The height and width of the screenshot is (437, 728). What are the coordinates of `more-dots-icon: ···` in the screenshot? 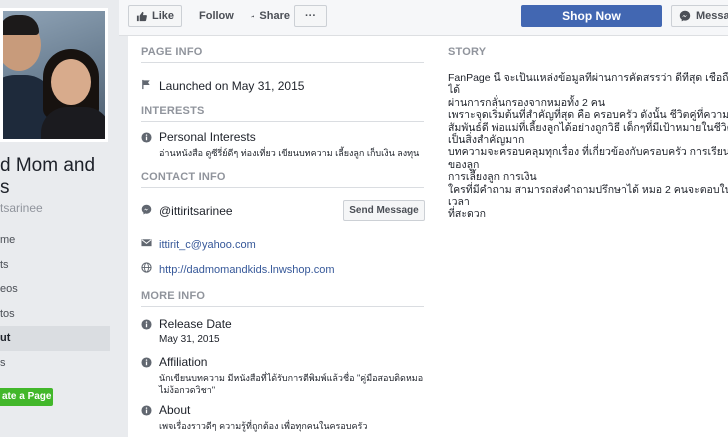 It's located at (310, 16).